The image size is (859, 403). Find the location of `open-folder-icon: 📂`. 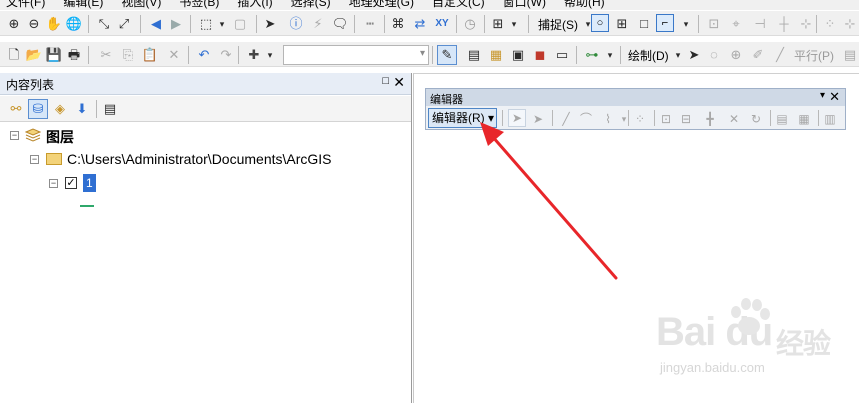

open-folder-icon: 📂 is located at coordinates (34, 55).